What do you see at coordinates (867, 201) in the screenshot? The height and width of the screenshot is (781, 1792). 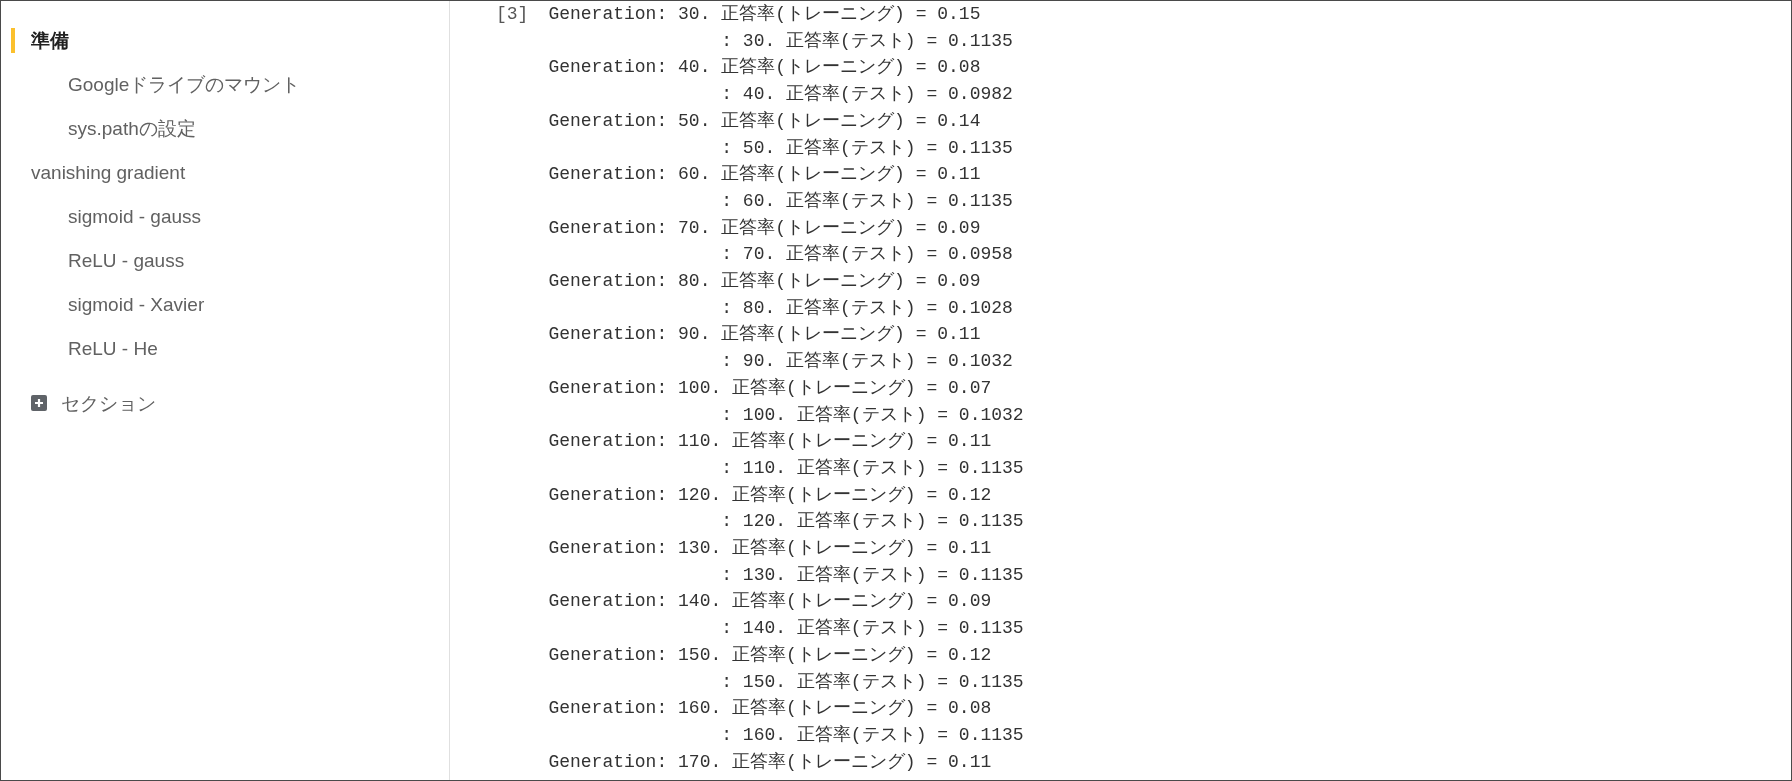 I see `output-line: : 60. 正答率(テスト) = 0.1135` at bounding box center [867, 201].